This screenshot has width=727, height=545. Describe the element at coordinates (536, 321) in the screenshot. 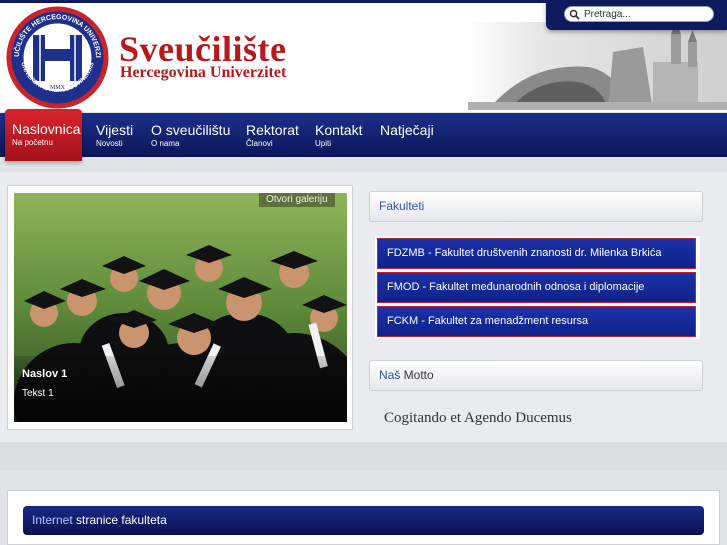

I see `faculty-link-fckm: FCKM - Fakultet za menadžment resursa` at that location.